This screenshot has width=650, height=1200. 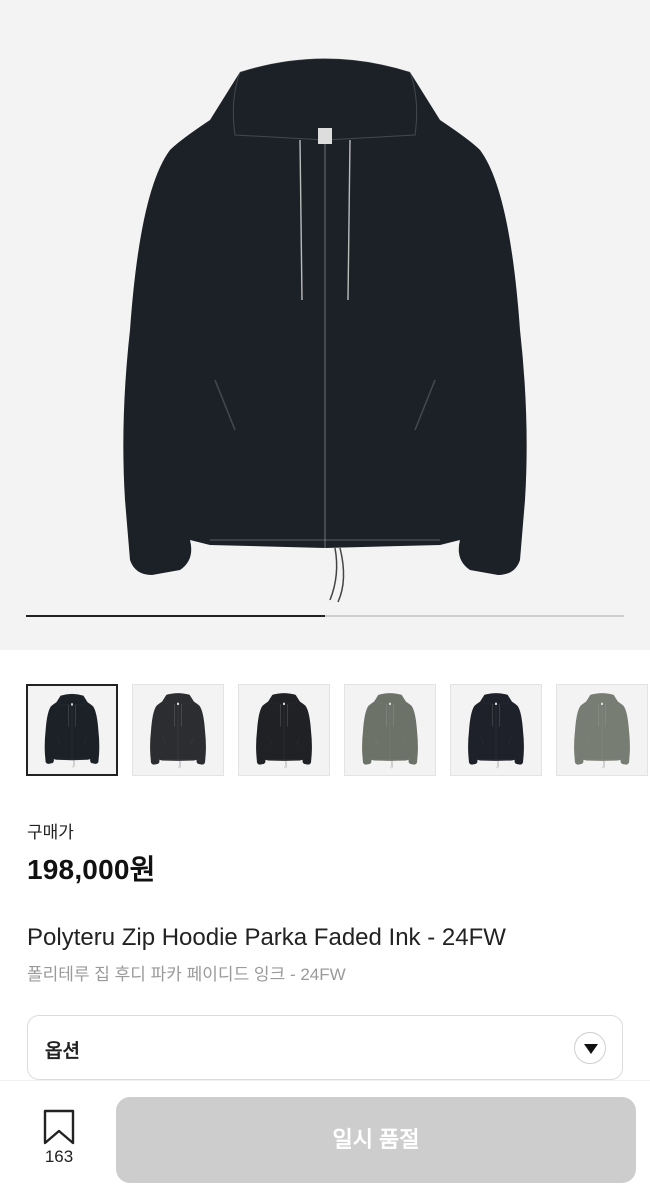 I want to click on gallery-progress-bar, so click(x=325, y=616).